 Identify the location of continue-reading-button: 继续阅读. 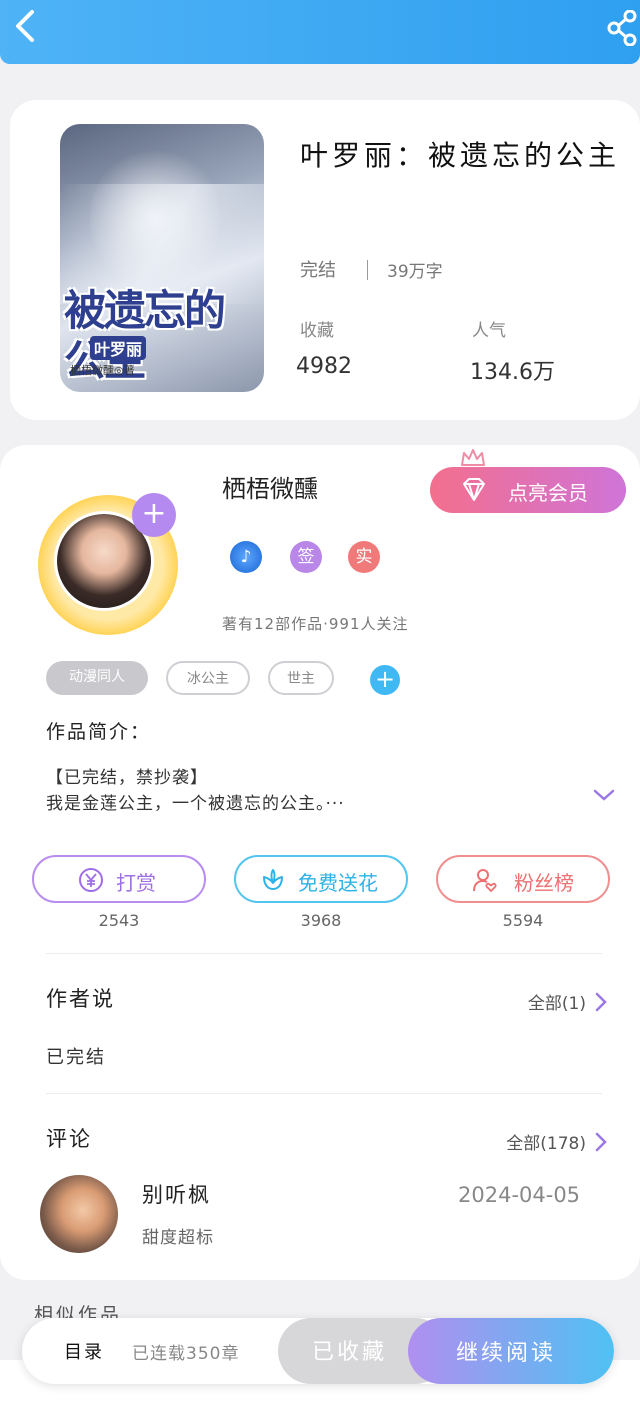
(511, 1351).